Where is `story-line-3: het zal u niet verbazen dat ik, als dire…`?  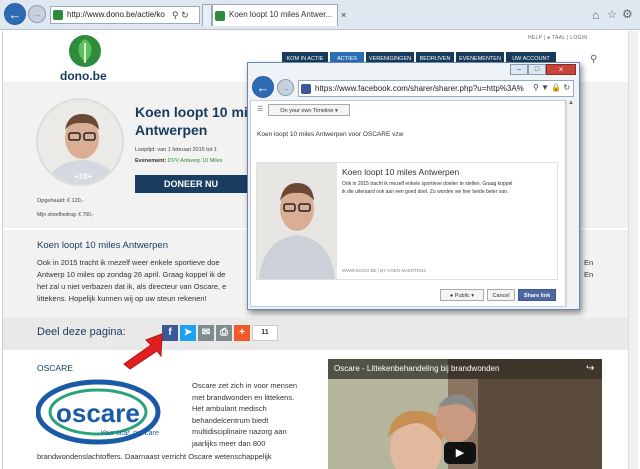 story-line-3: het zal u niet verbazen dat ik, als dire… is located at coordinates (132, 286).